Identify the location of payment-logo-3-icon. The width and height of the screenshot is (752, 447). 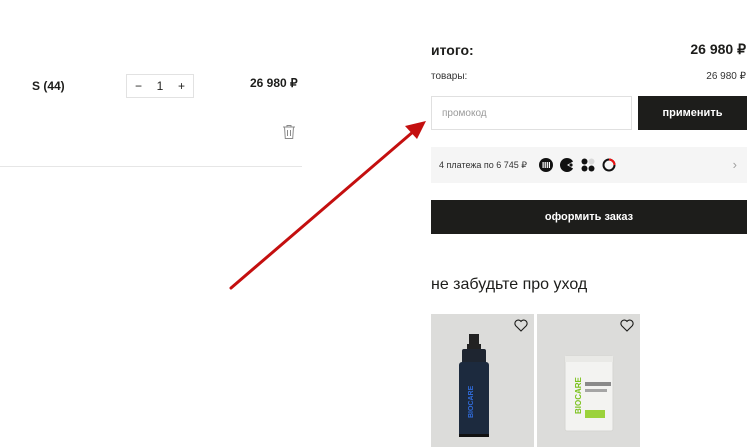
(588, 165).